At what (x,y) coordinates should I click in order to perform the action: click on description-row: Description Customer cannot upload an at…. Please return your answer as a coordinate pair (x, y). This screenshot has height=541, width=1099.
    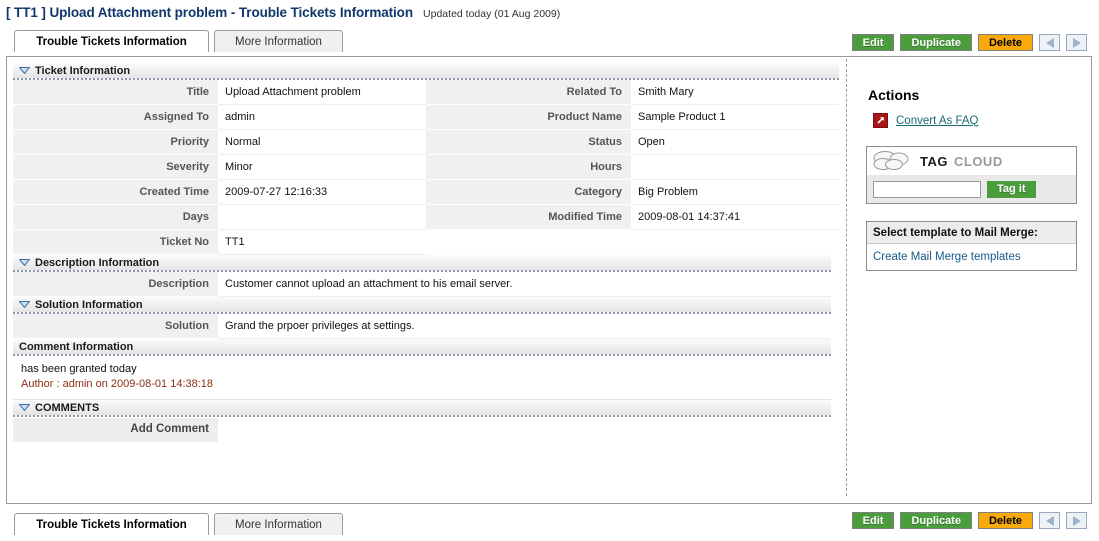
    Looking at the image, I should click on (422, 284).